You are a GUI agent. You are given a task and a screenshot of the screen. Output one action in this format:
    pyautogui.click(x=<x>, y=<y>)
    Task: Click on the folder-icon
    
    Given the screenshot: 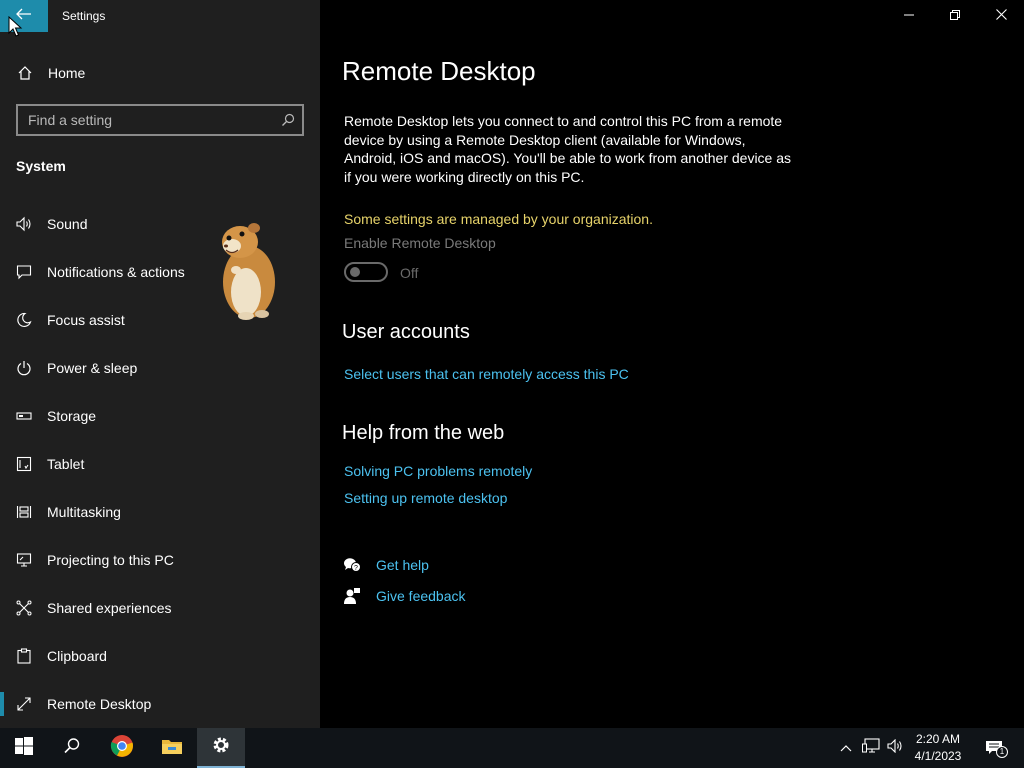 What is the action you would take?
    pyautogui.click(x=172, y=748)
    